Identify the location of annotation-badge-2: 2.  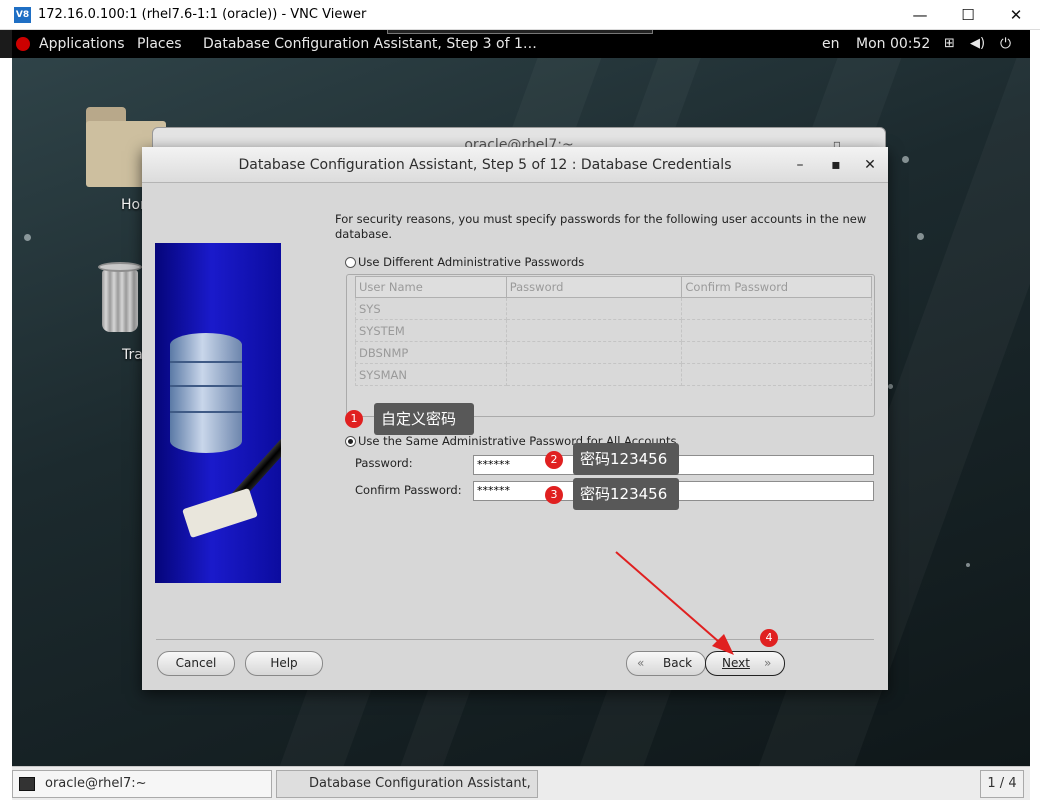
(554, 460).